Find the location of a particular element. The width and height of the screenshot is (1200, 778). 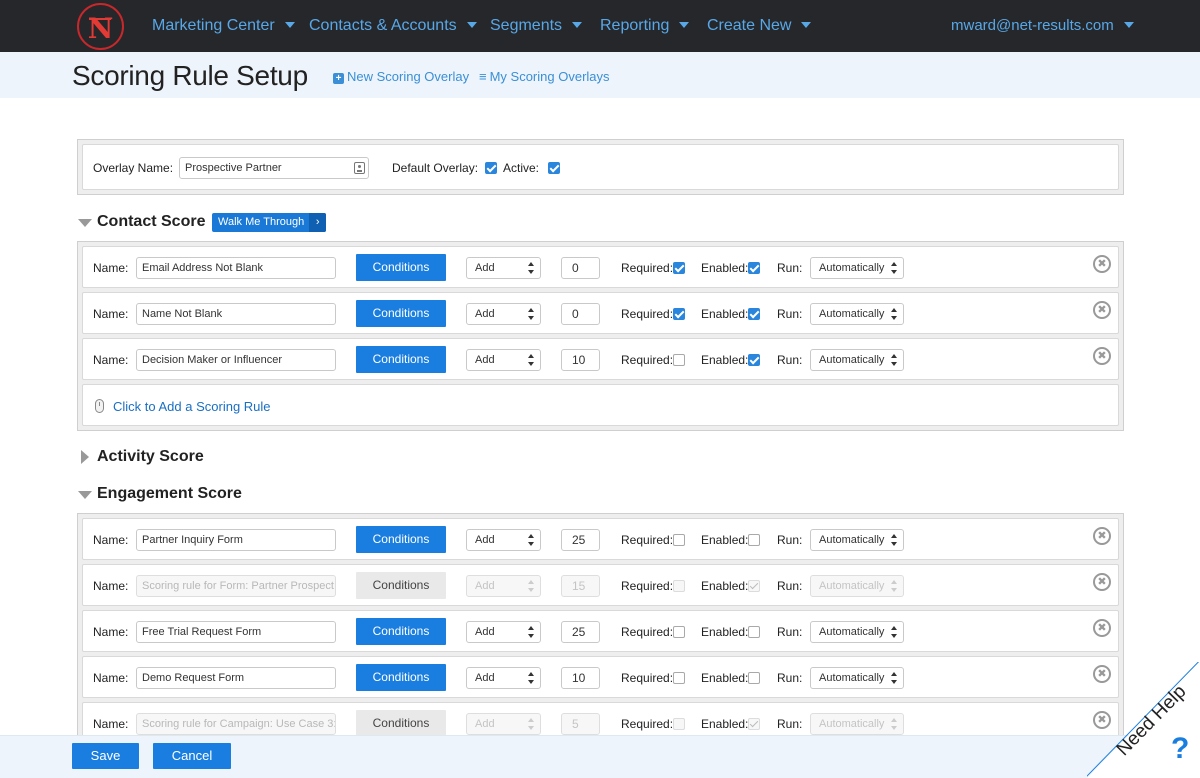

save-button: Save is located at coordinates (105, 756).